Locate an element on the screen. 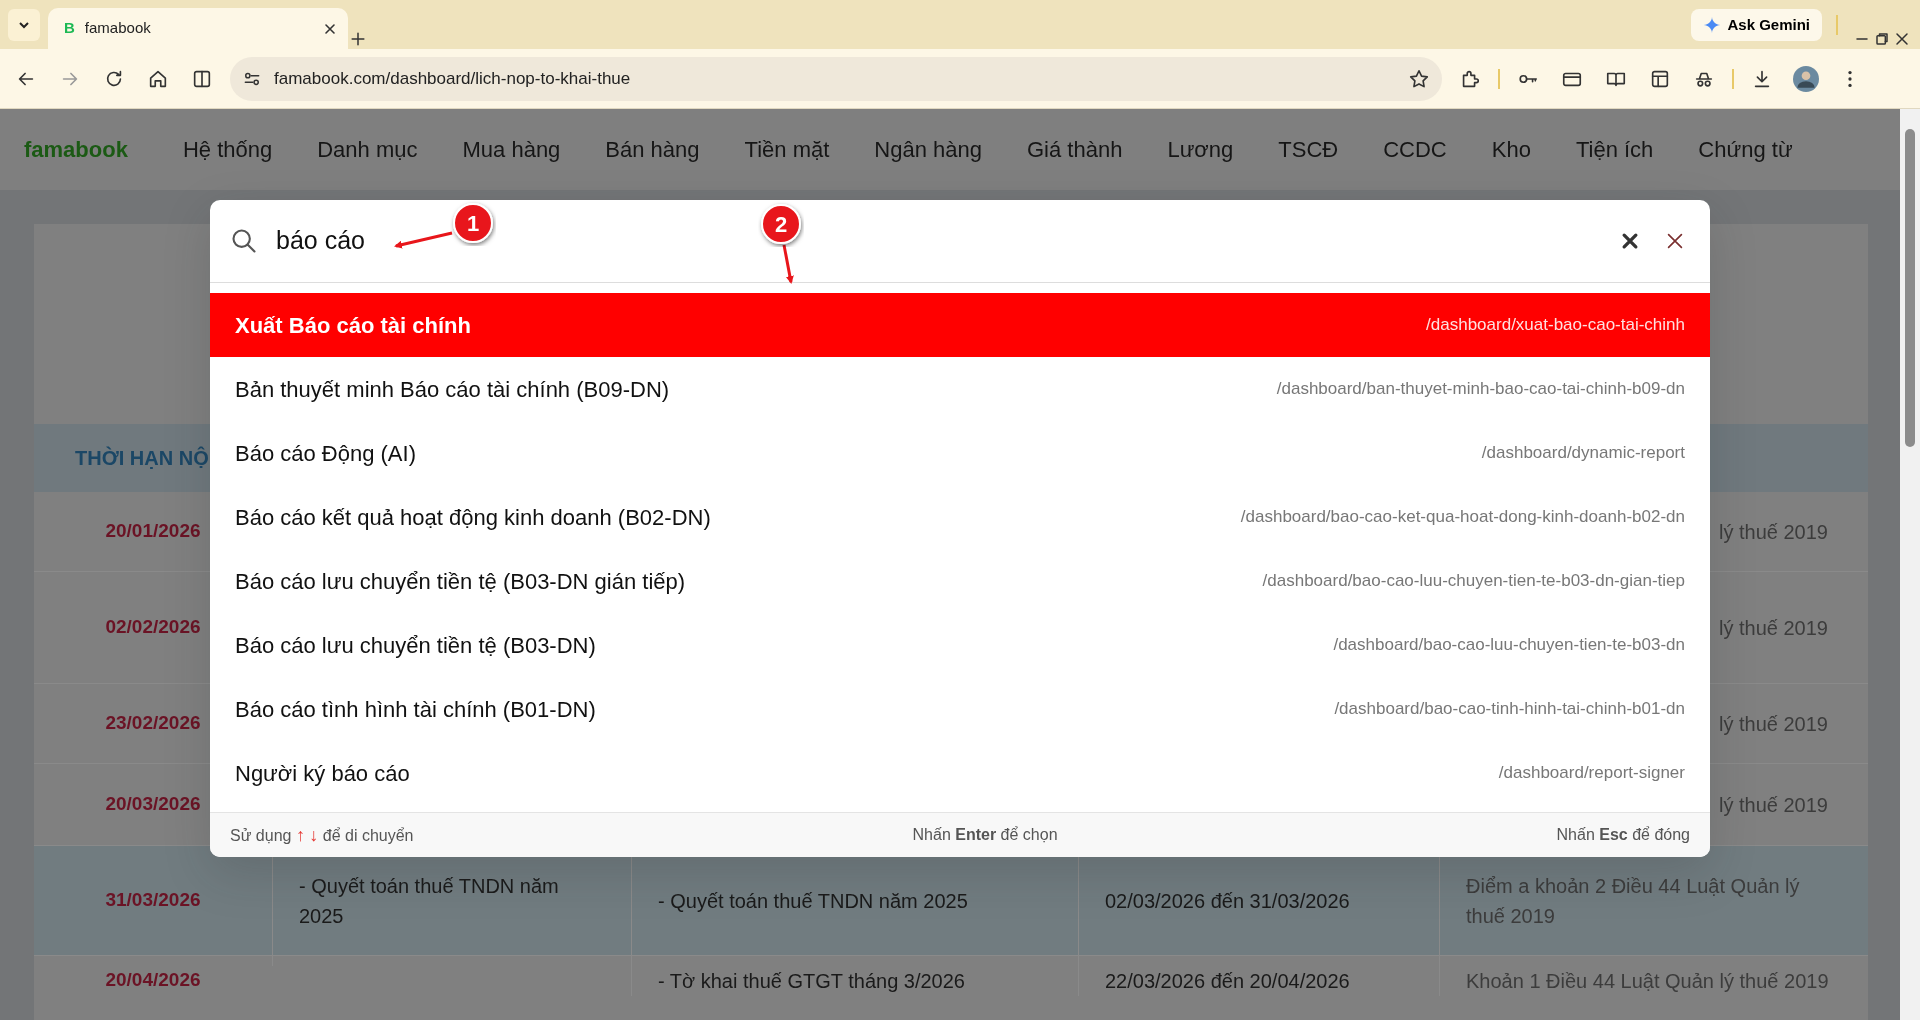 Image resolution: width=1920 pixels, height=1020 pixels. date-cell-text: 20/04/2026 is located at coordinates (153, 980).